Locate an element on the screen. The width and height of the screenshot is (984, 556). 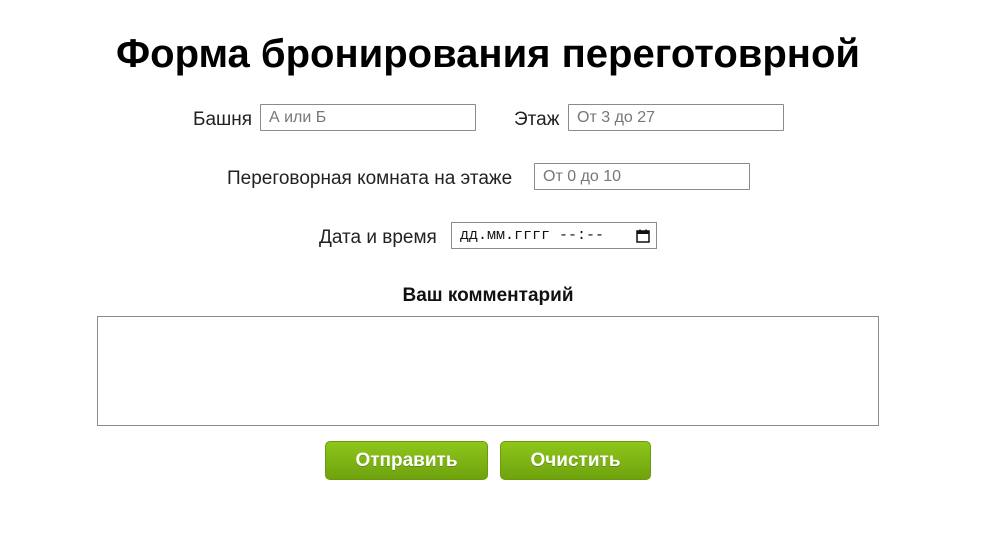
comment-label: Ваш комментарий is located at coordinates (488, 295).